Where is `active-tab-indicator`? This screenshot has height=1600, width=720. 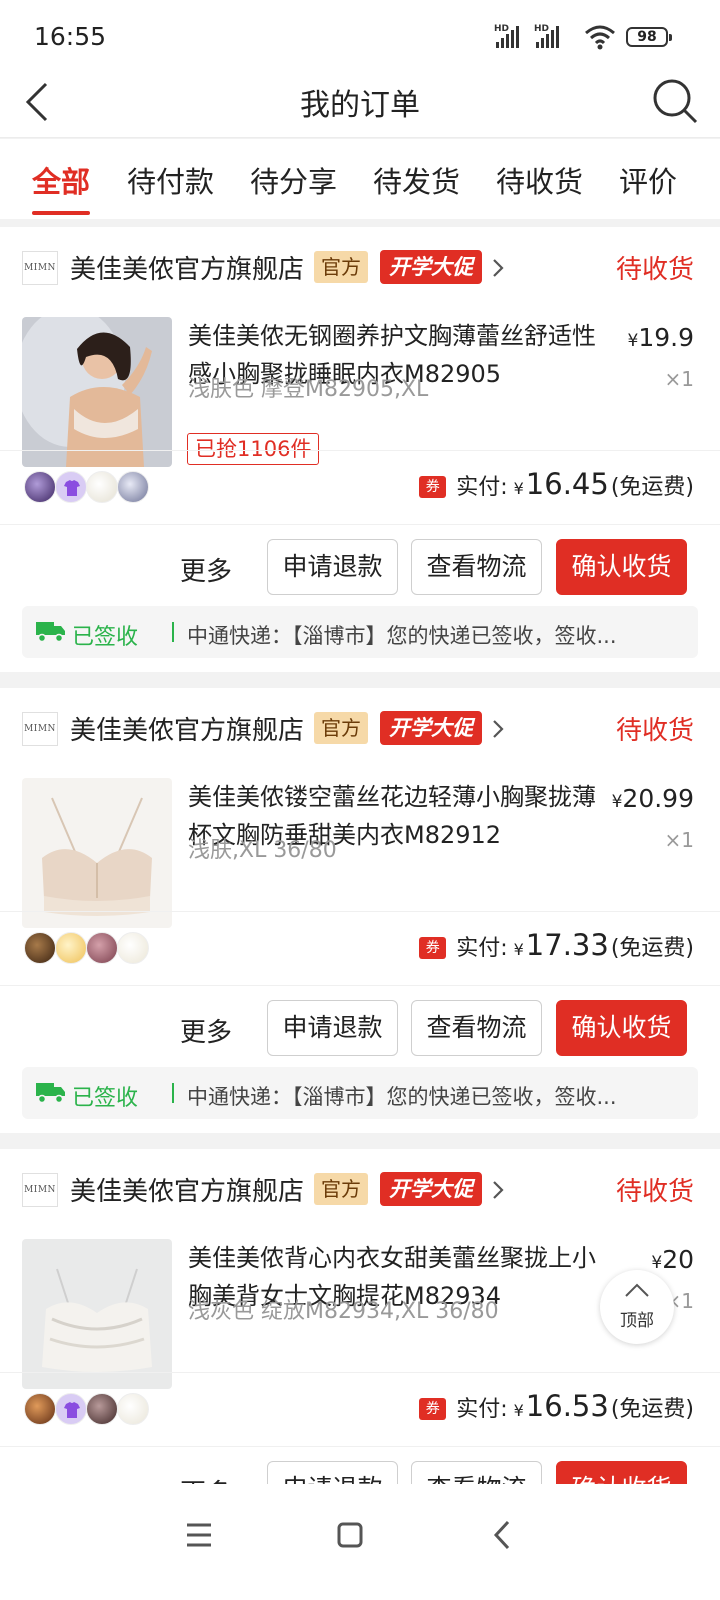 active-tab-indicator is located at coordinates (61, 213).